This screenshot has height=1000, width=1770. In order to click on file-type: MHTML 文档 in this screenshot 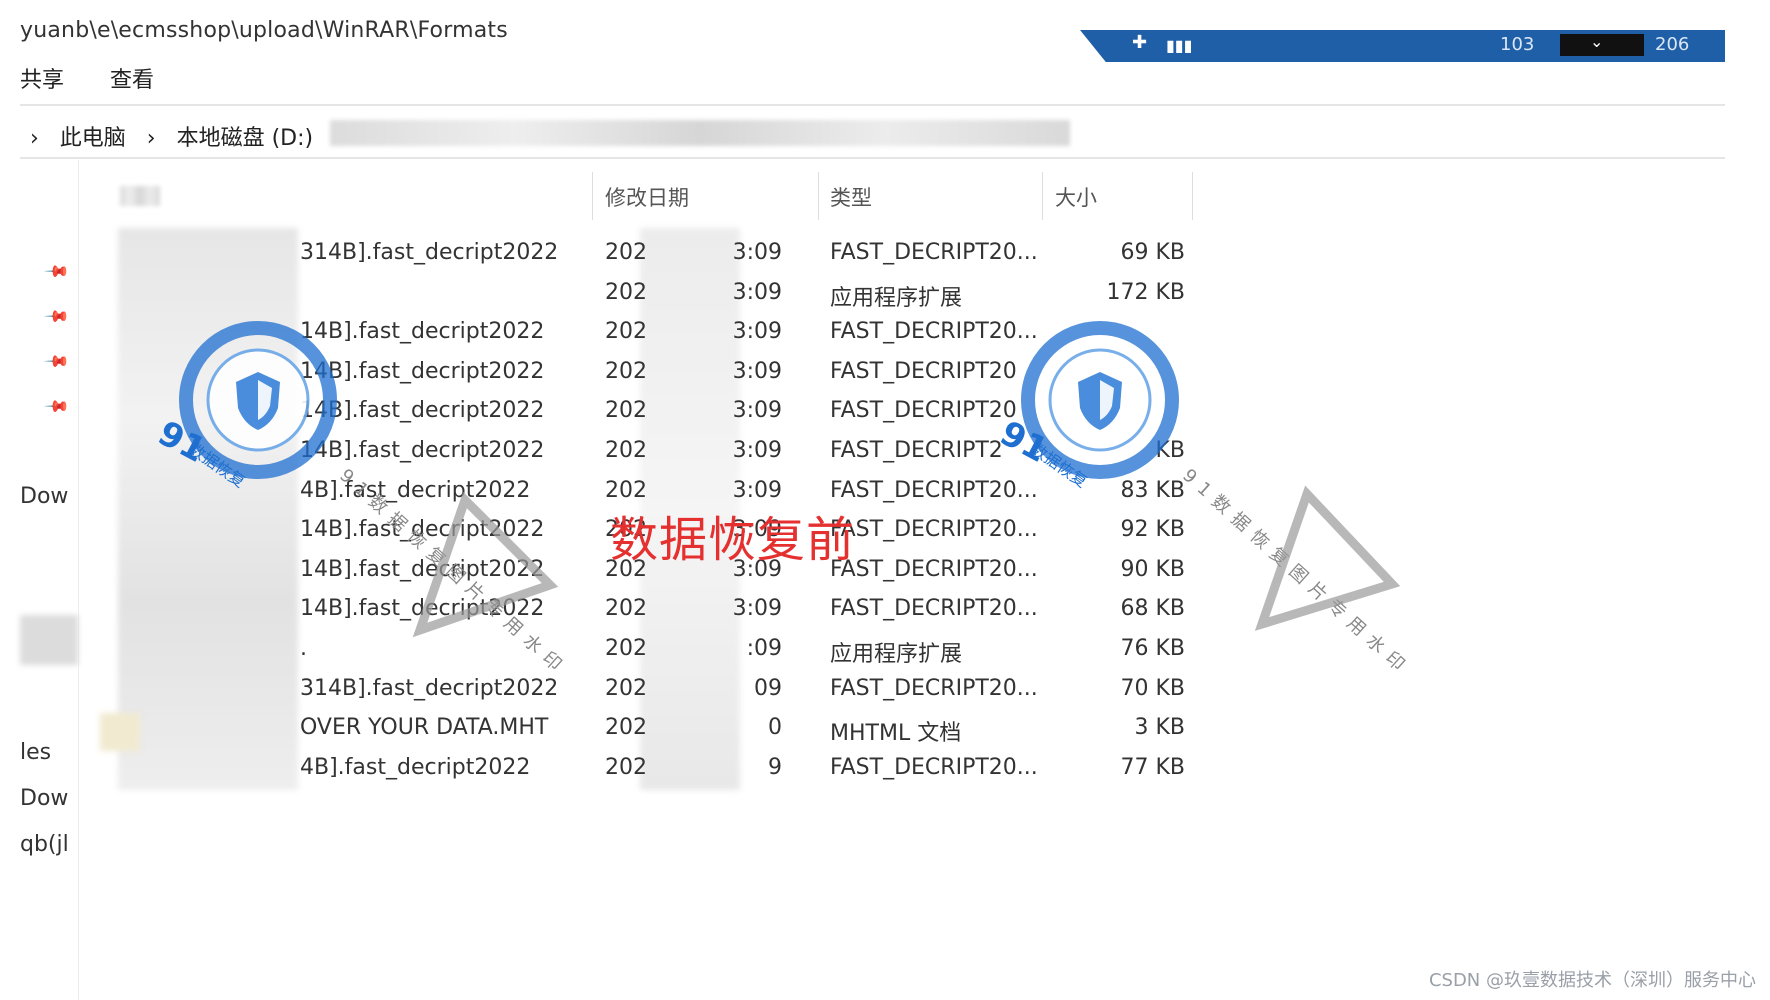, I will do `click(896, 733)`.